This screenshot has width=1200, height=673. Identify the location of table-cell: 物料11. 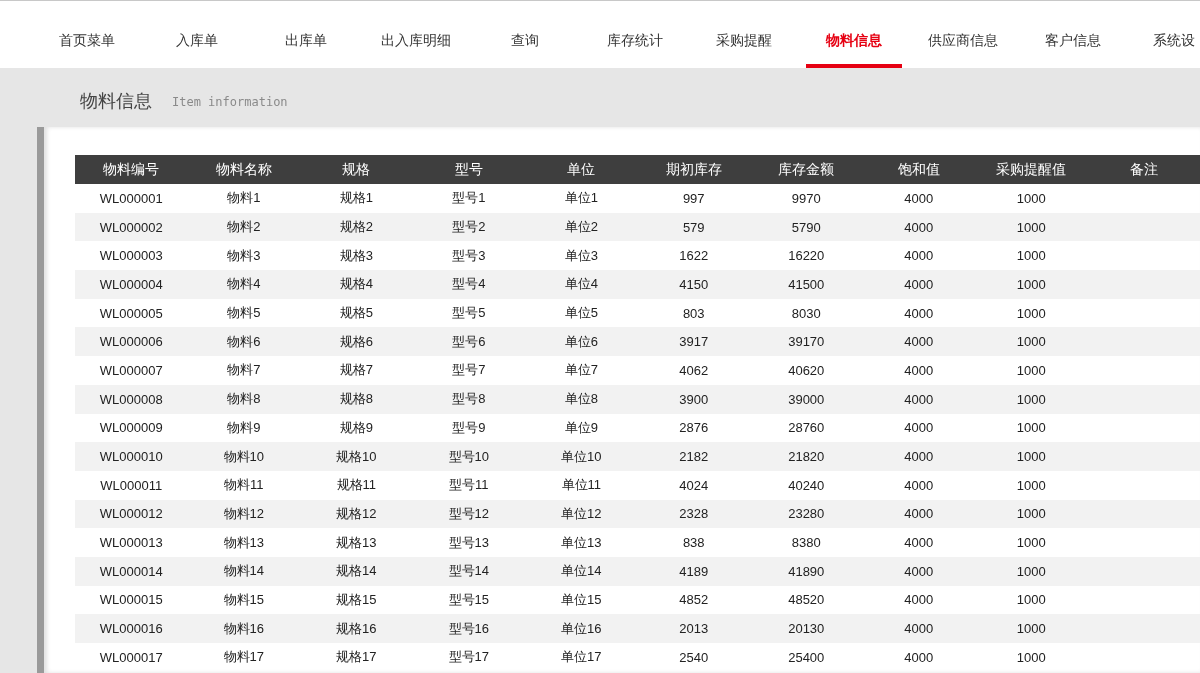
(243, 485).